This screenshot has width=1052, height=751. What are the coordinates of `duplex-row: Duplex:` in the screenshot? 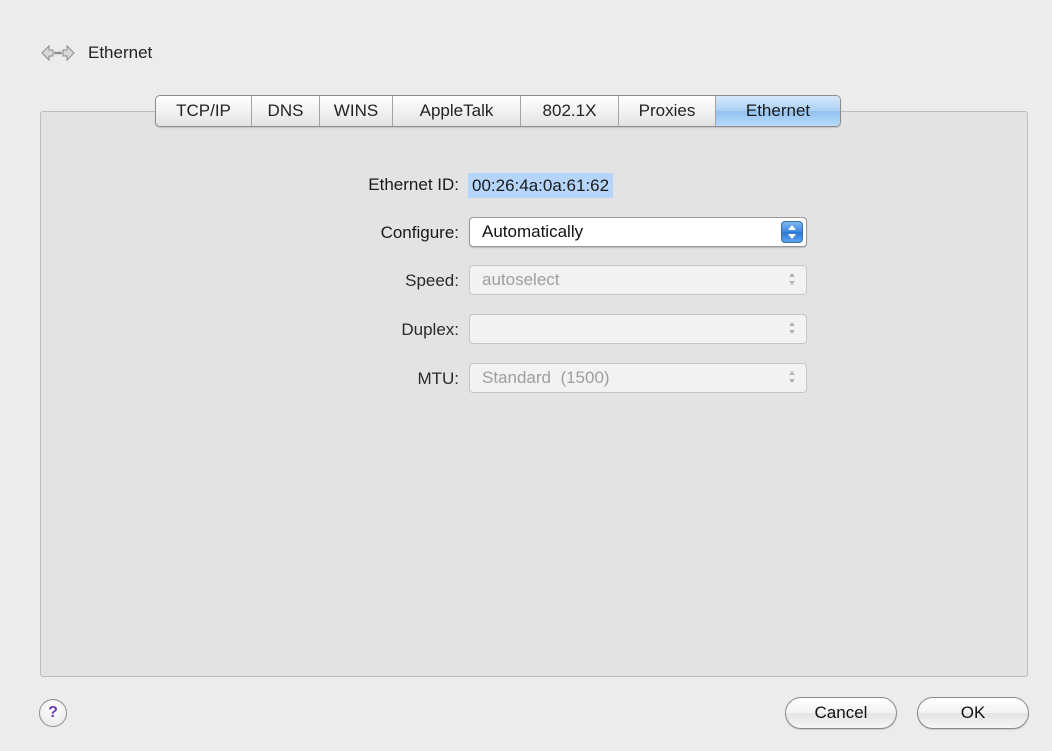 It's located at (526, 330).